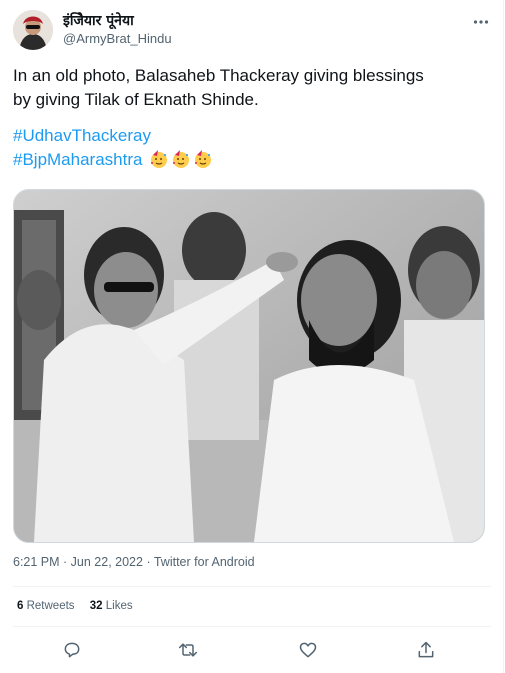  I want to click on tweet-stats: 6 Retweets 32 Likes, so click(81, 606).